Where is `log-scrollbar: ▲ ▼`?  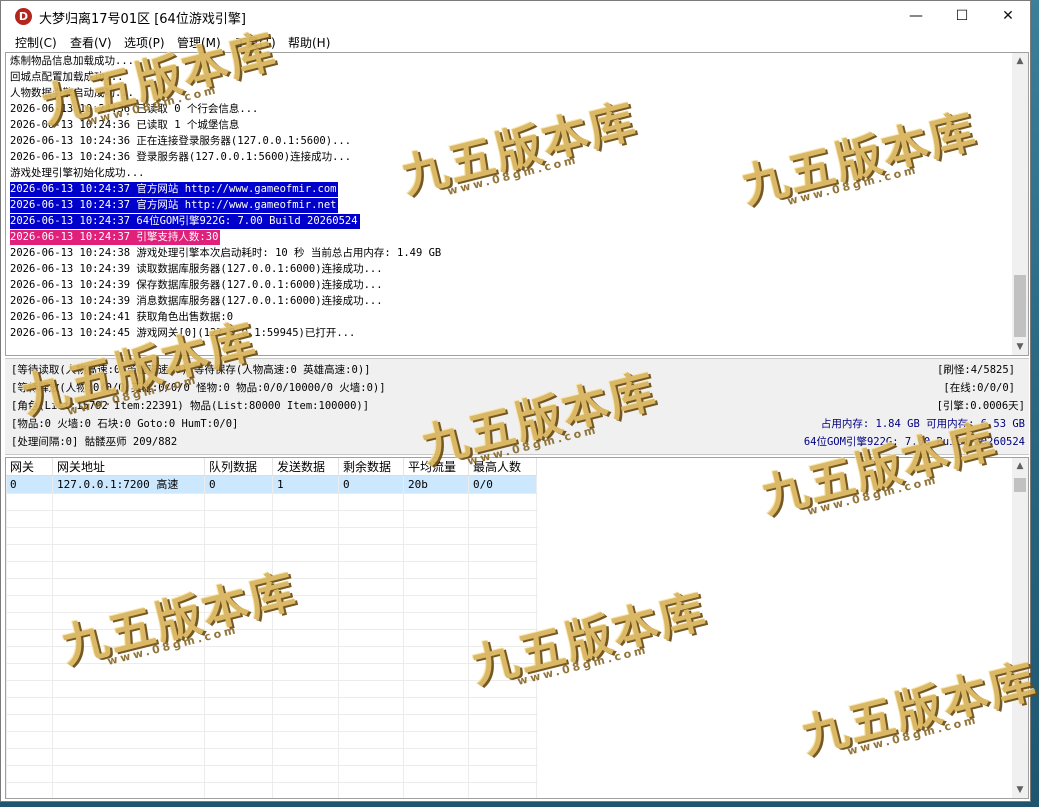
log-scrollbar: ▲ ▼ is located at coordinates (1020, 204).